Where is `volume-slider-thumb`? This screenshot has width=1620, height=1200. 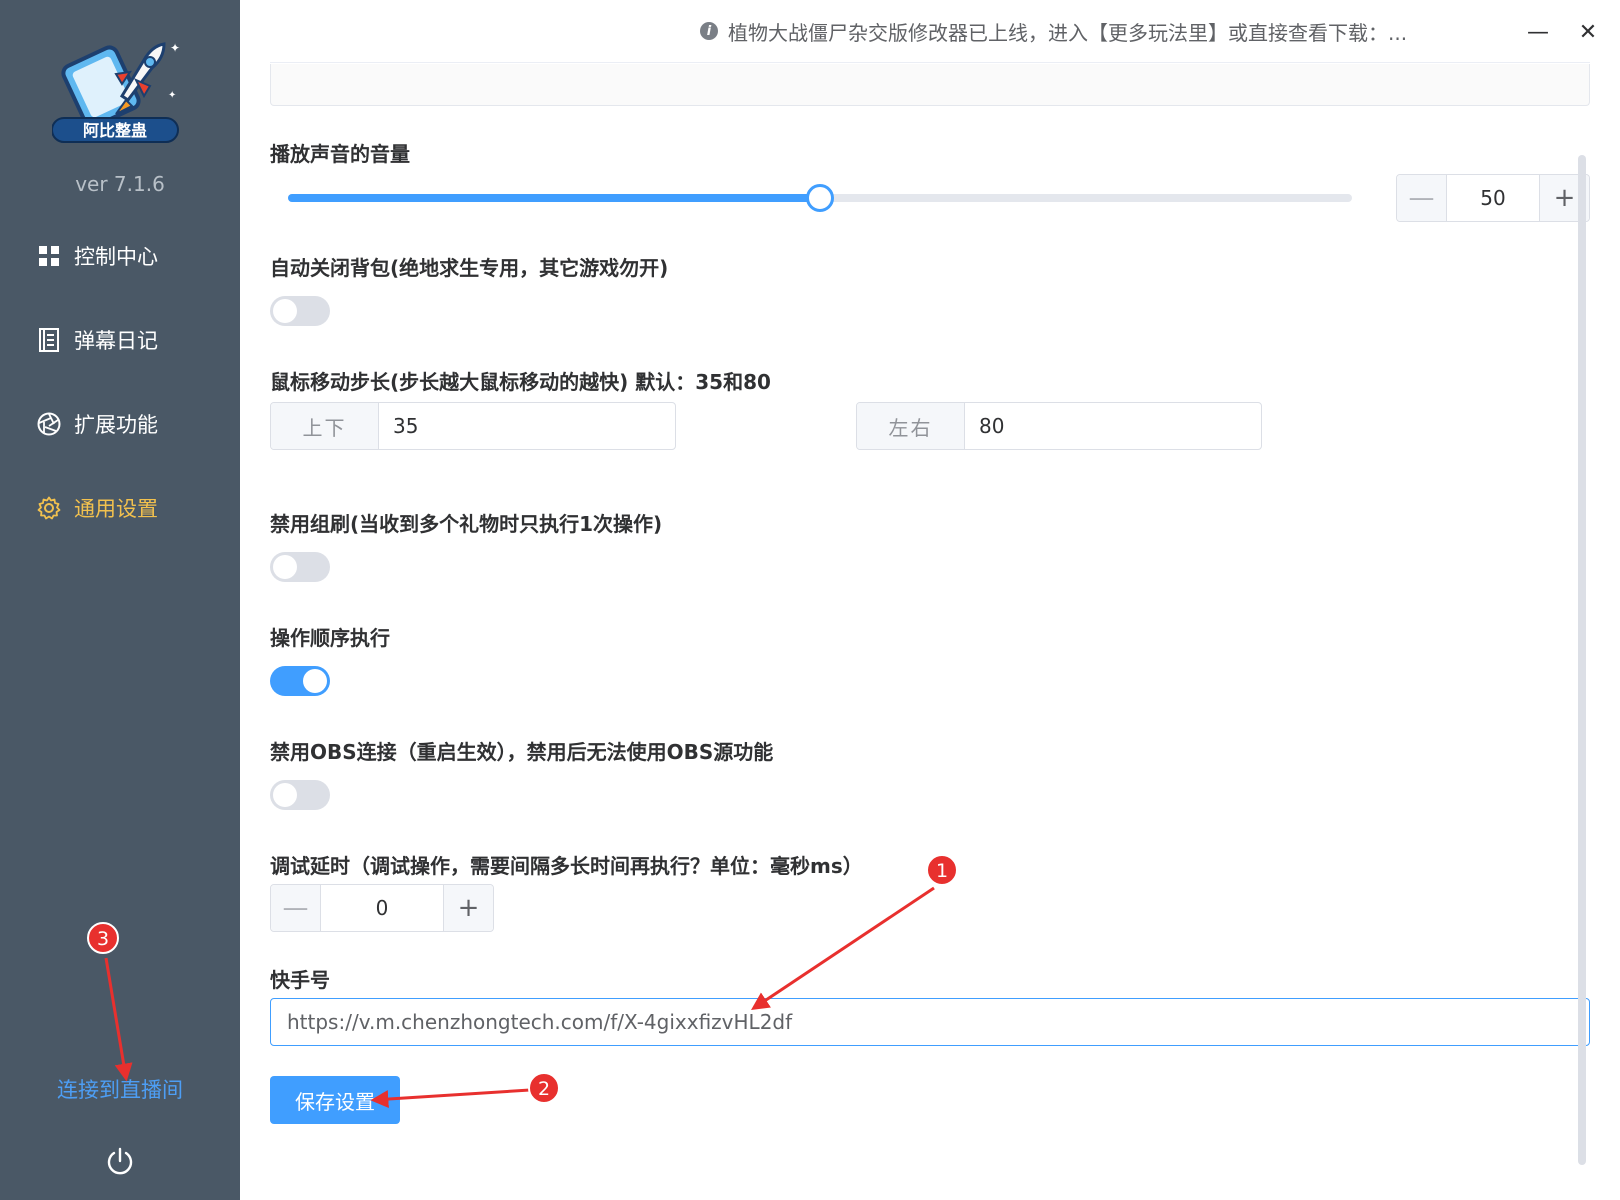
volume-slider-thumb is located at coordinates (820, 198).